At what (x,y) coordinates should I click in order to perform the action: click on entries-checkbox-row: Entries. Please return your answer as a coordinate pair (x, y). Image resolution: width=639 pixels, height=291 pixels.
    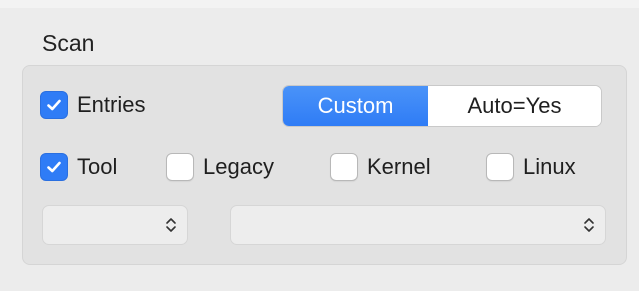
    Looking at the image, I should click on (92, 105).